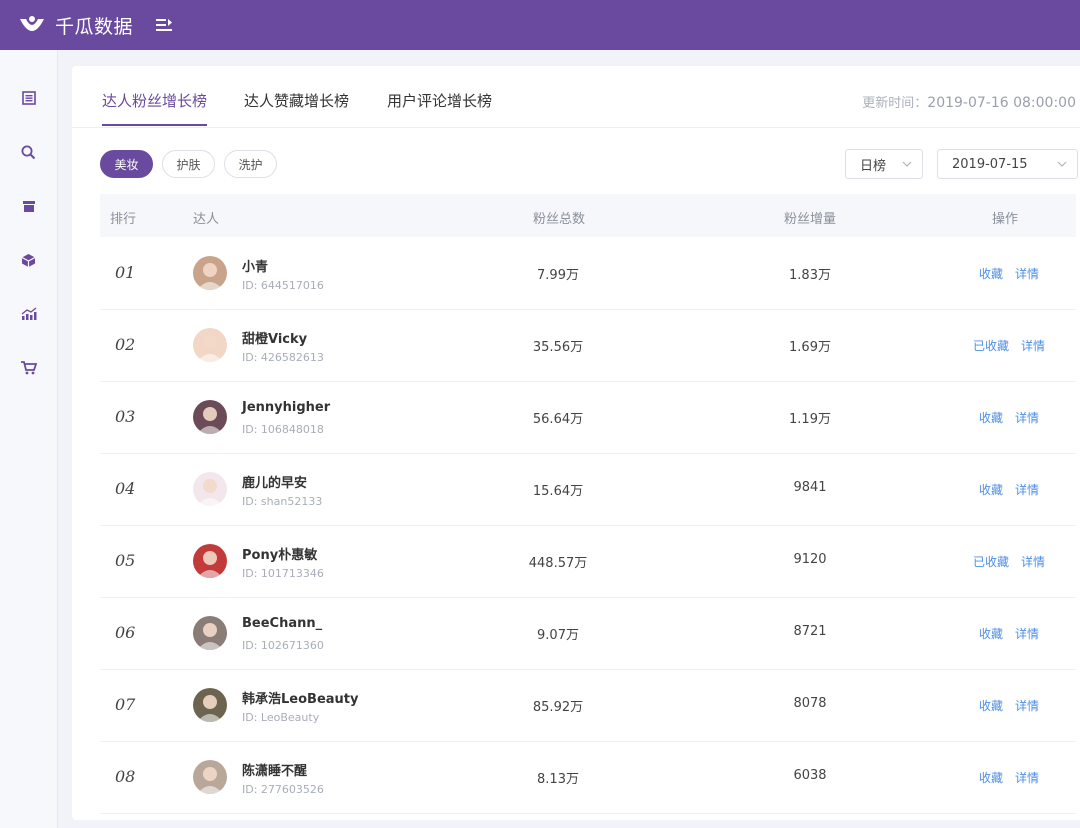 The width and height of the screenshot is (1080, 828). I want to click on brand-name: 千瓜数据, so click(94, 25).